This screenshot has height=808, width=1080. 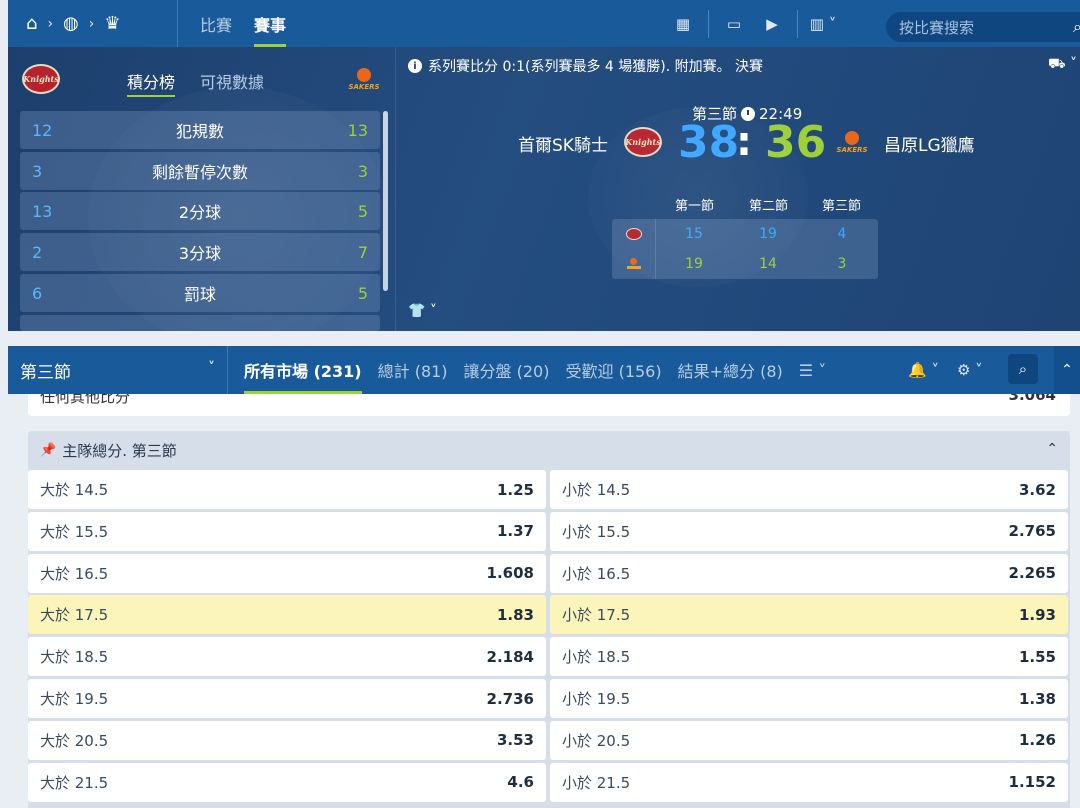 What do you see at coordinates (809, 657) in the screenshot?
I see `under-odds-button: 小於 18.5 1.55` at bounding box center [809, 657].